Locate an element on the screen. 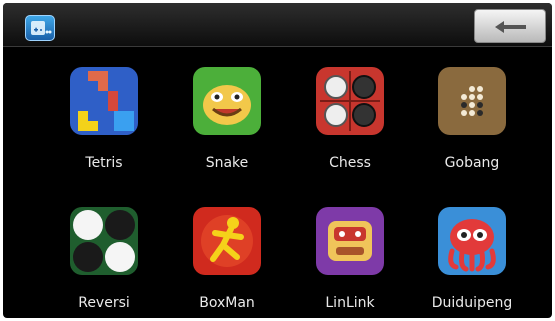  game-label: BoxMan is located at coordinates (227, 303).